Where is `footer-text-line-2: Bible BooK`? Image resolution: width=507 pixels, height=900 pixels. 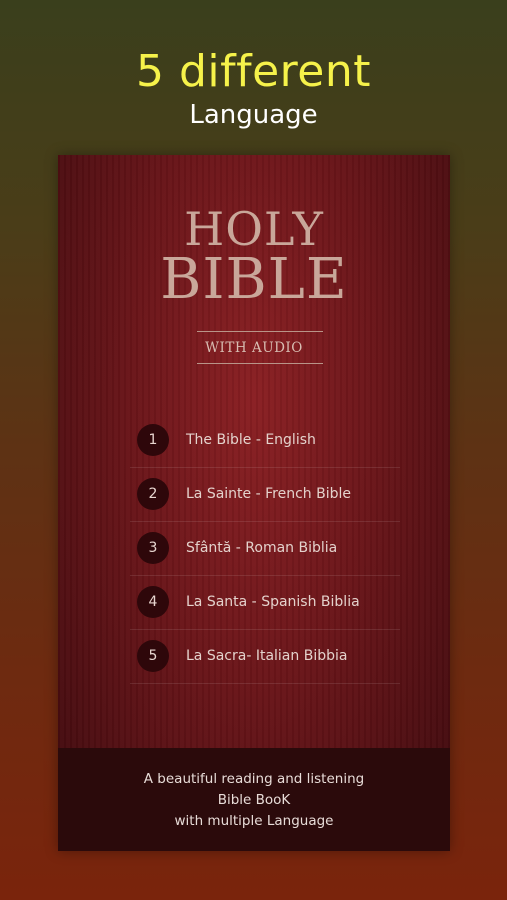
footer-text-line-2: Bible BooK is located at coordinates (254, 800).